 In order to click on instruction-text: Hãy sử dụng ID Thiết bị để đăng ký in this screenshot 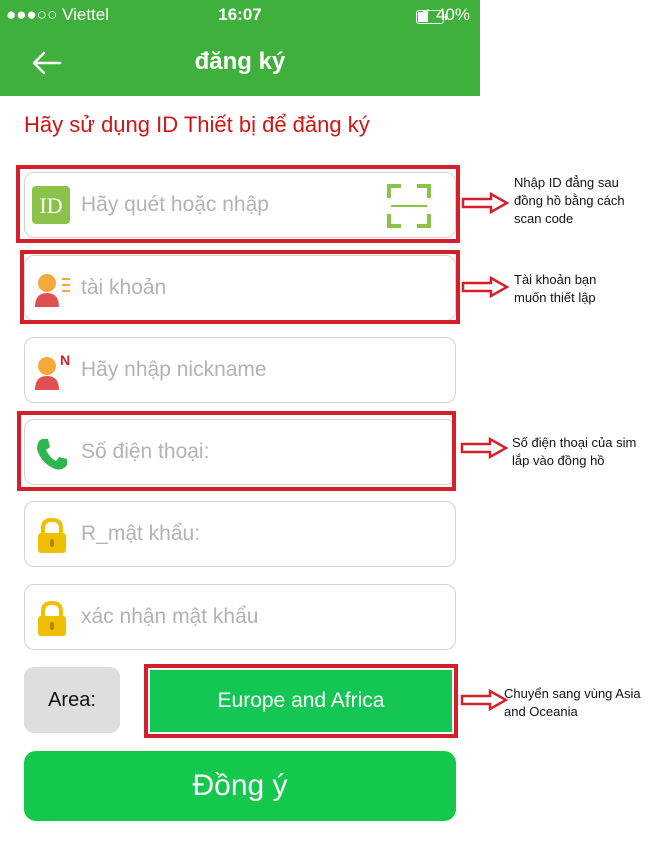, I will do `click(197, 124)`.